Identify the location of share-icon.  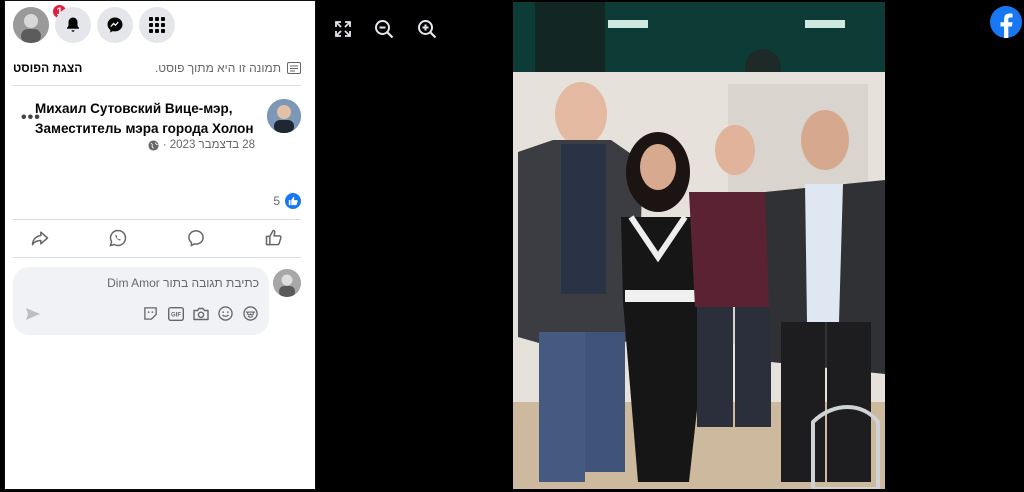
(40, 238).